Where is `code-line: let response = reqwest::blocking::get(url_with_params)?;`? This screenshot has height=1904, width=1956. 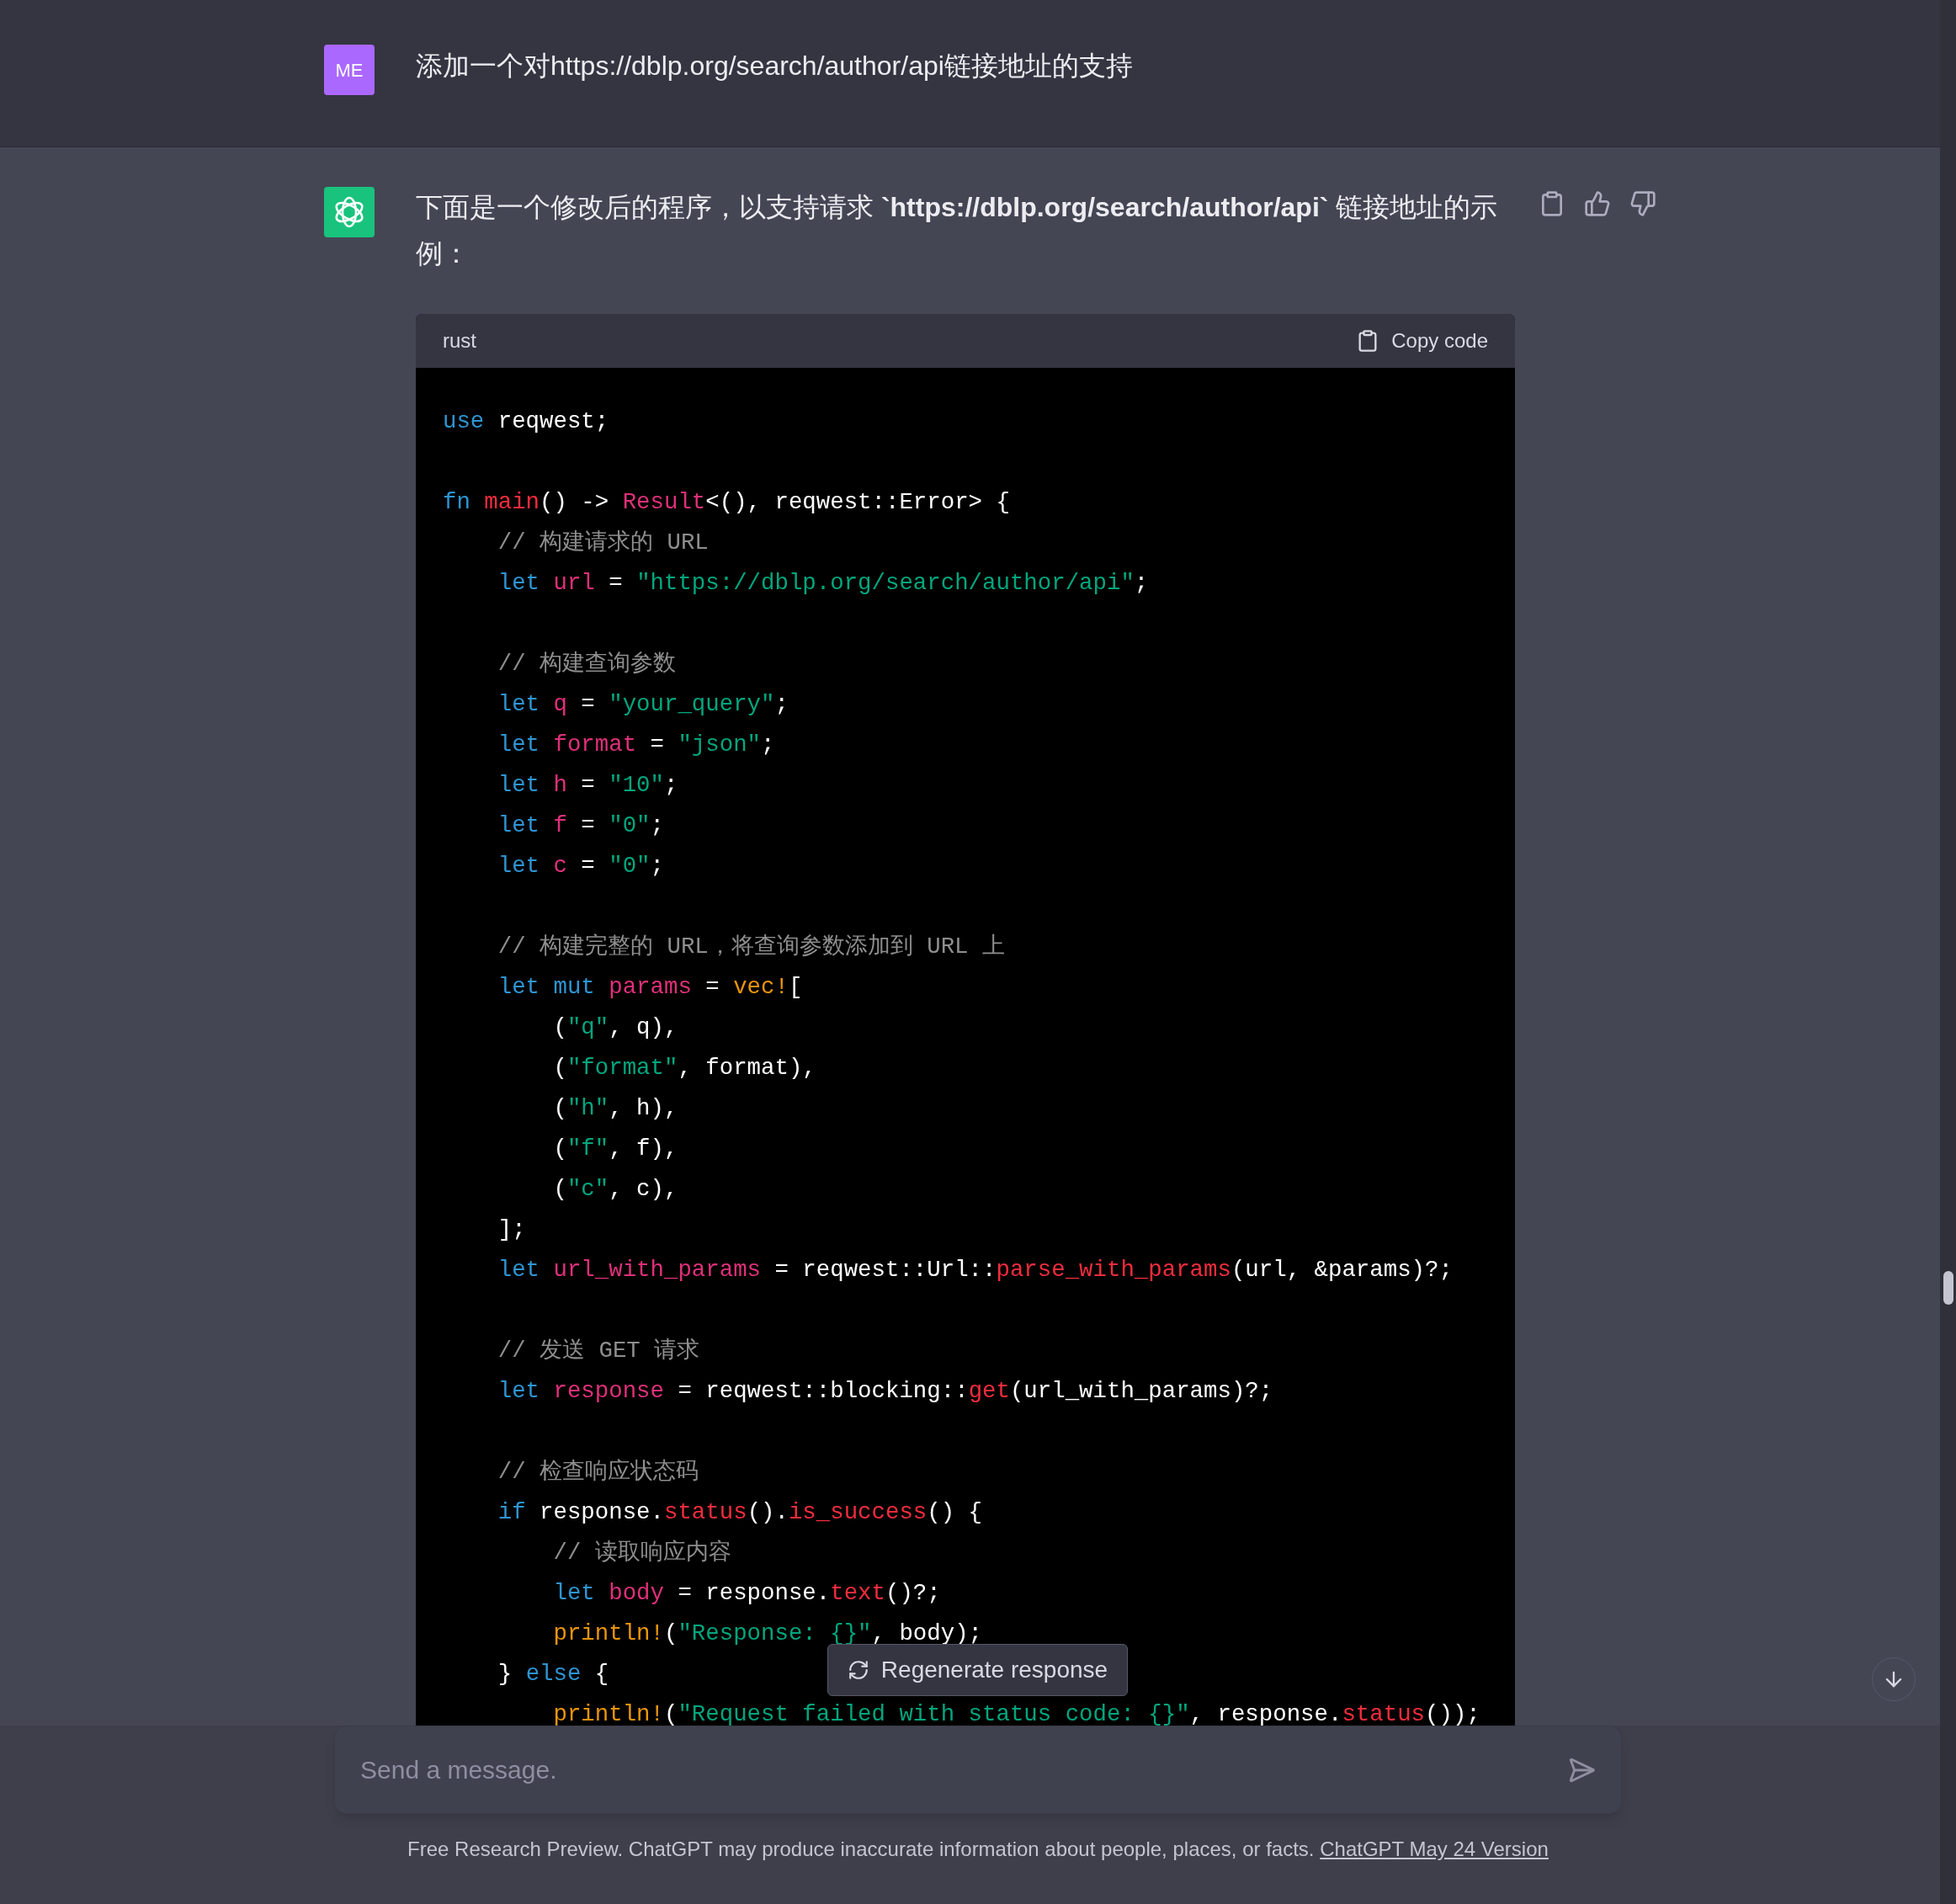
code-line: let response = reqwest::blocking::get(url_with_params)?; is located at coordinates (885, 1391).